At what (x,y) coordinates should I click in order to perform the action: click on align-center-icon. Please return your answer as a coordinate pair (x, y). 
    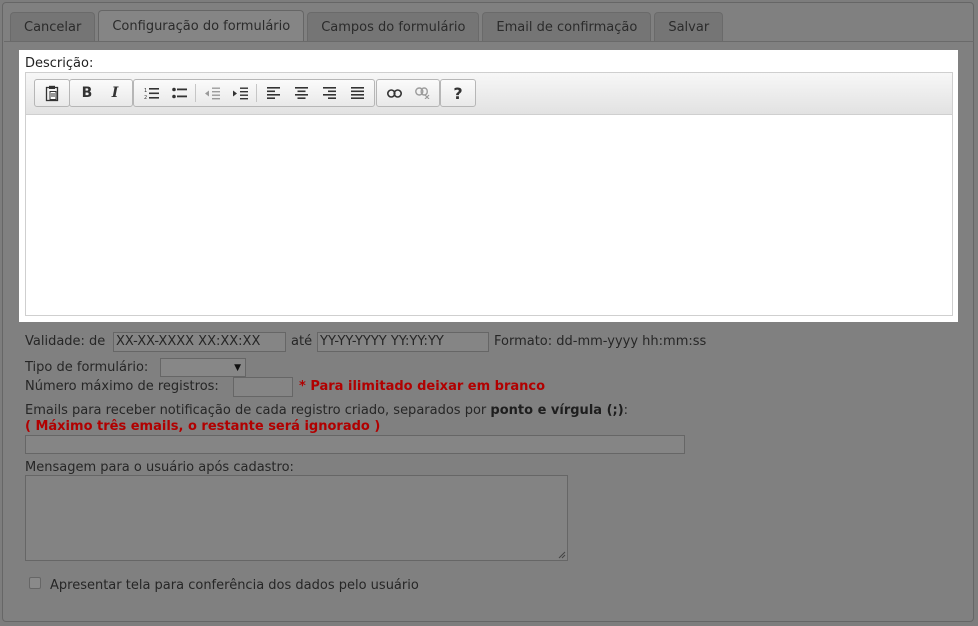
    Looking at the image, I should click on (301, 93).